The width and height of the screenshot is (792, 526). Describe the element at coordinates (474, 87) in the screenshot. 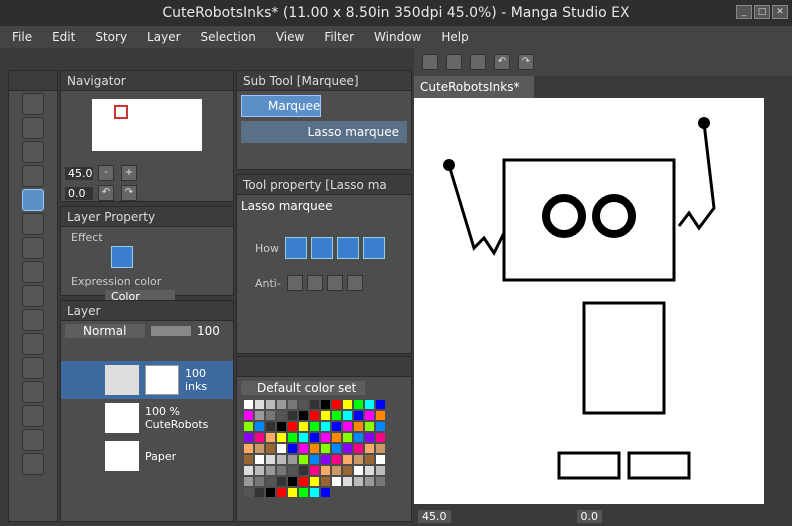

I see `canvas-tab: CuteRobotsInks*` at that location.